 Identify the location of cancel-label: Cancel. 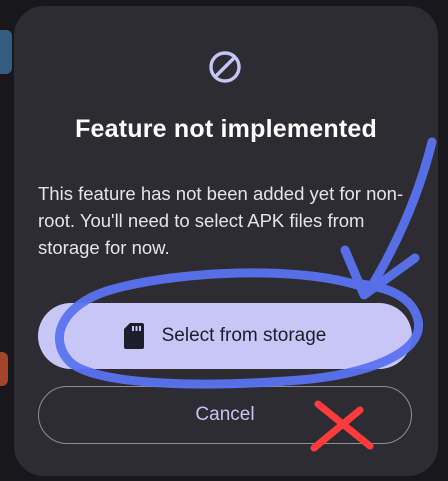
(225, 414).